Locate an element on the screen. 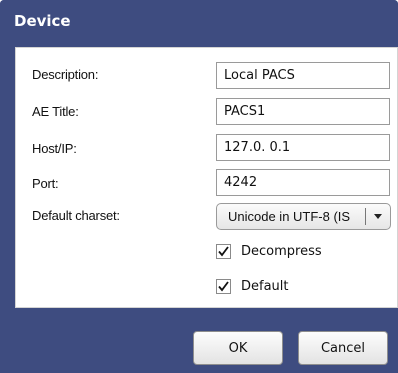 The image size is (398, 373). default-checkbox is located at coordinates (223, 286).